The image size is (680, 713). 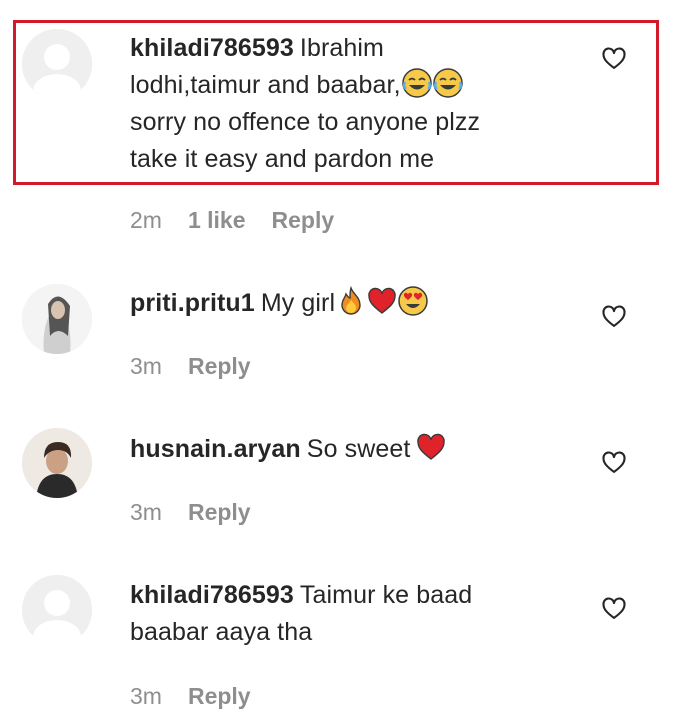 I want to click on comment-username: priti.pritu1, so click(x=192, y=303).